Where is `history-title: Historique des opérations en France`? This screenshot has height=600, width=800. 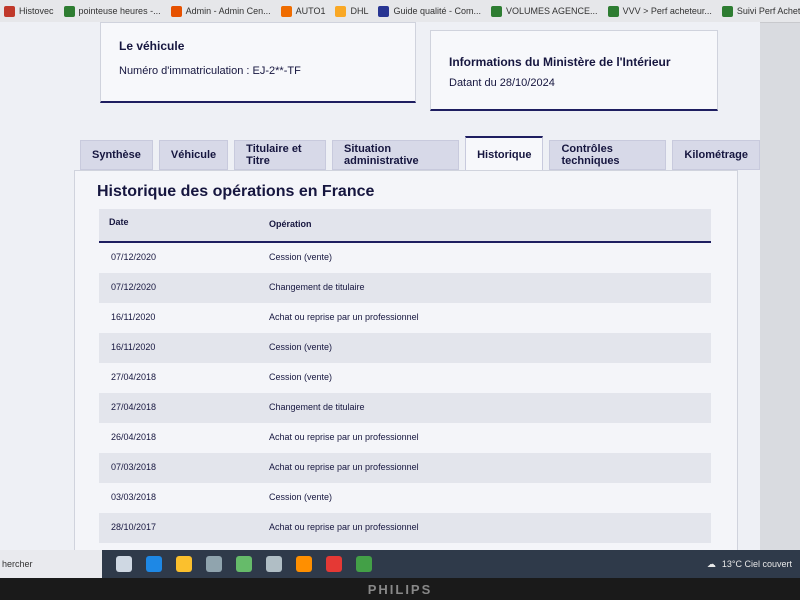
history-title: Historique des opérations en France is located at coordinates (236, 191).